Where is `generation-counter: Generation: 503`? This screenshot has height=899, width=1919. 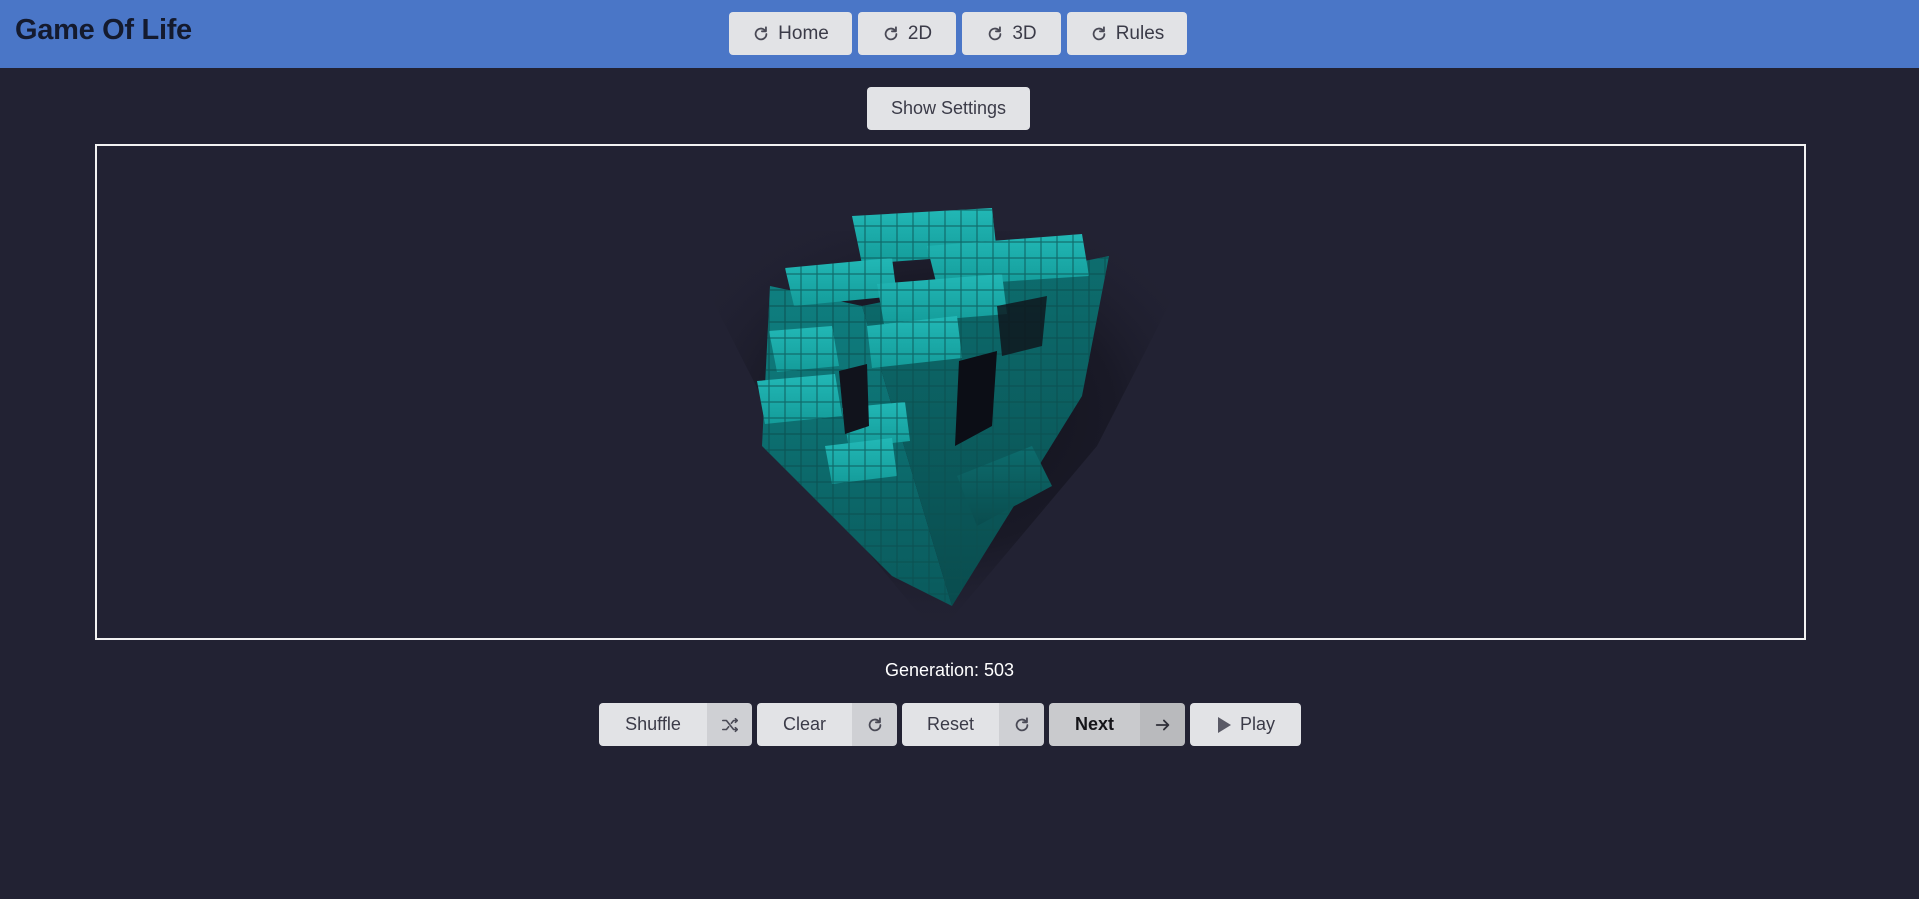 generation-counter: Generation: 503 is located at coordinates (949, 670).